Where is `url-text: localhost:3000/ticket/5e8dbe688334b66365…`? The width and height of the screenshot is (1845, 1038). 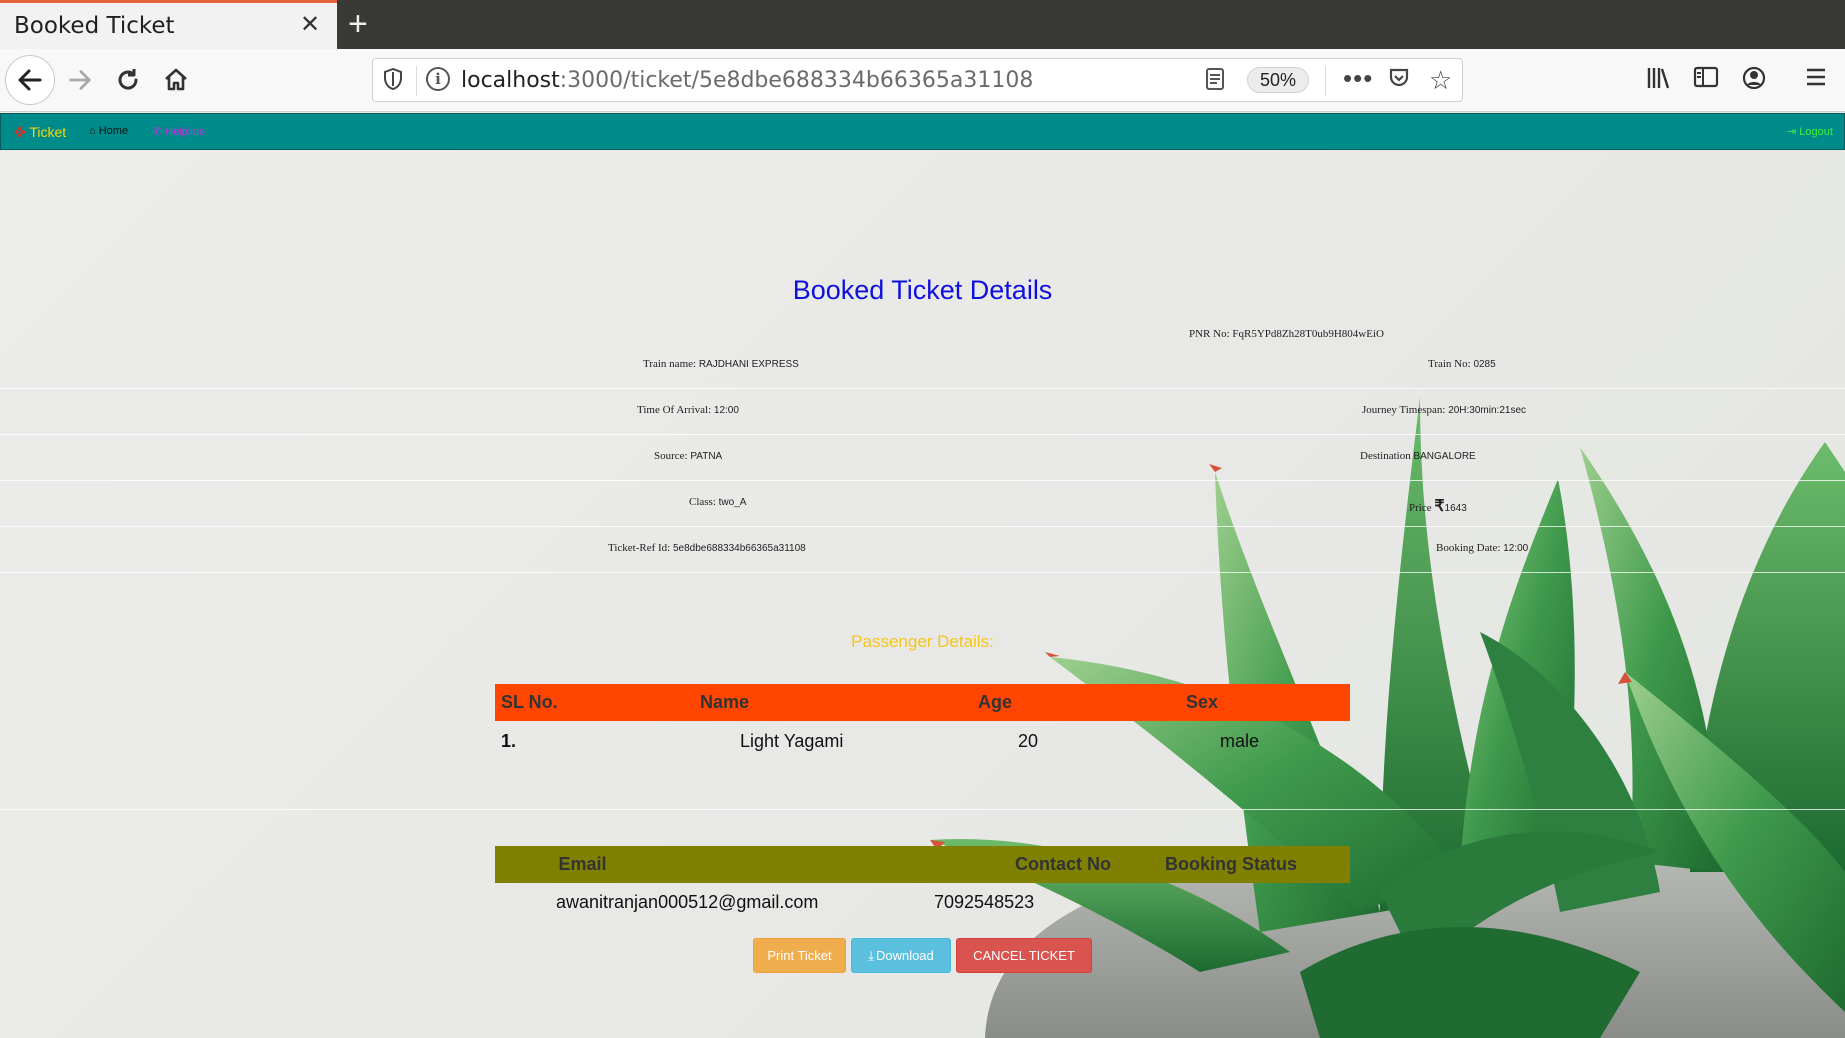 url-text: localhost:3000/ticket/5e8dbe688334b66365… is located at coordinates (747, 80).